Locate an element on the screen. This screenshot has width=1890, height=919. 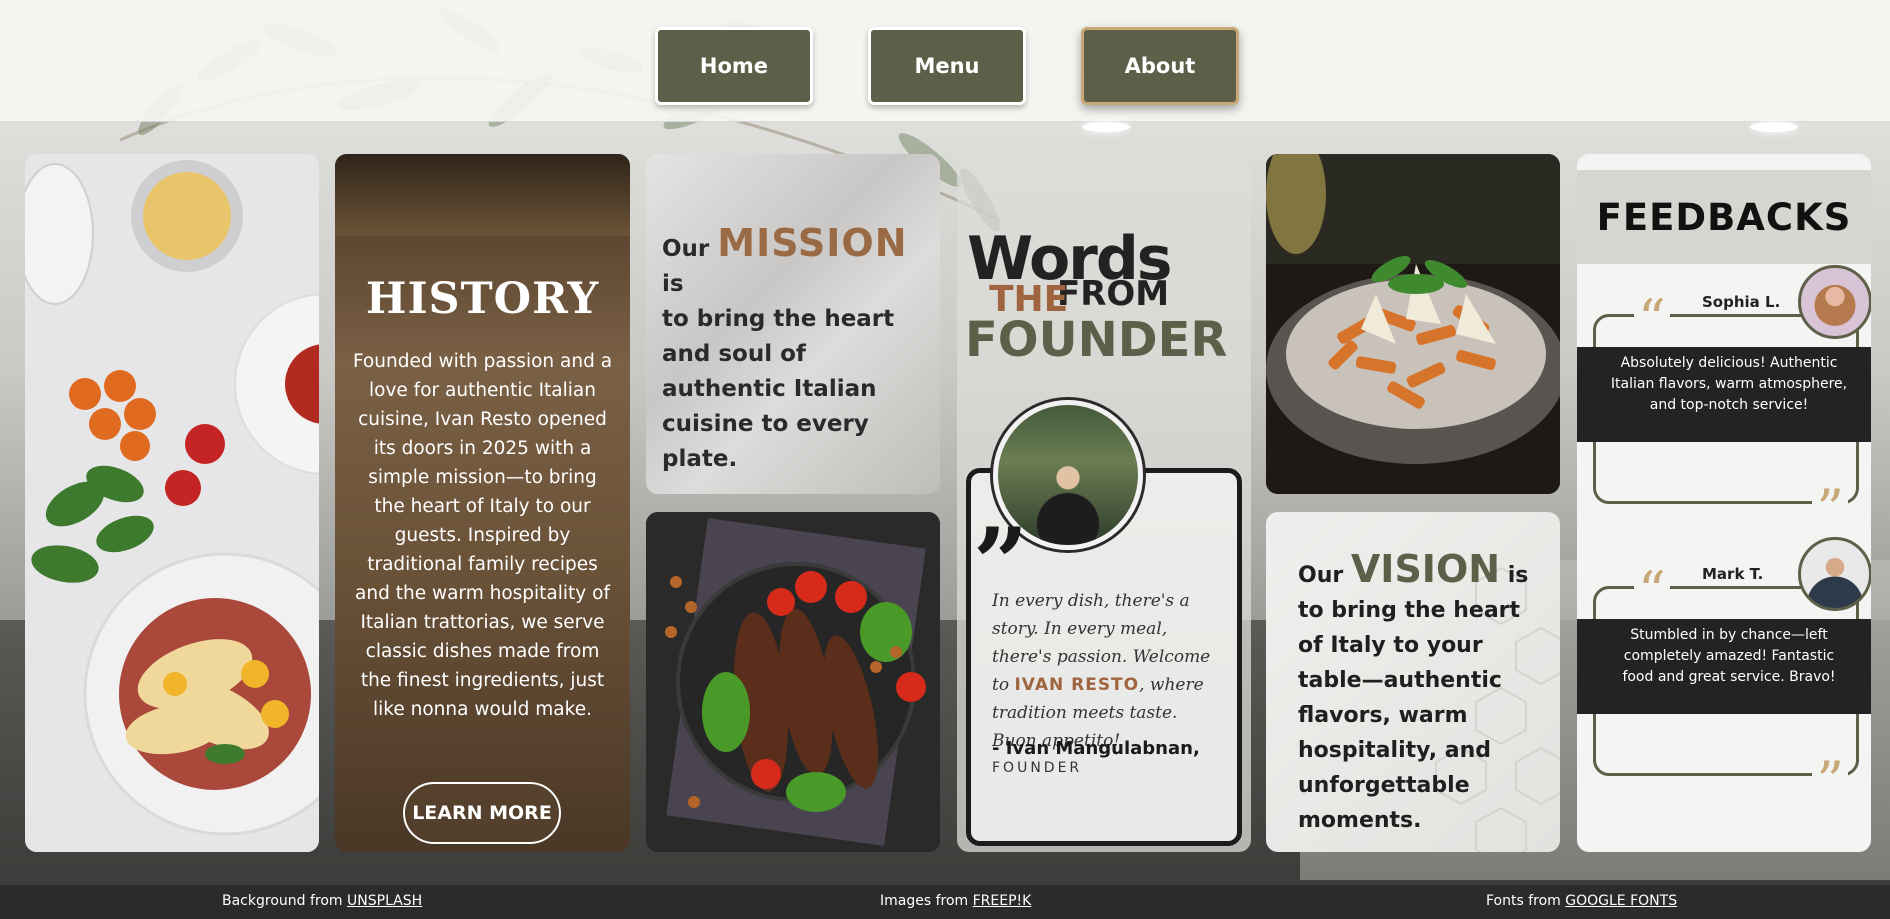
nav-home-button: Home is located at coordinates (734, 66).